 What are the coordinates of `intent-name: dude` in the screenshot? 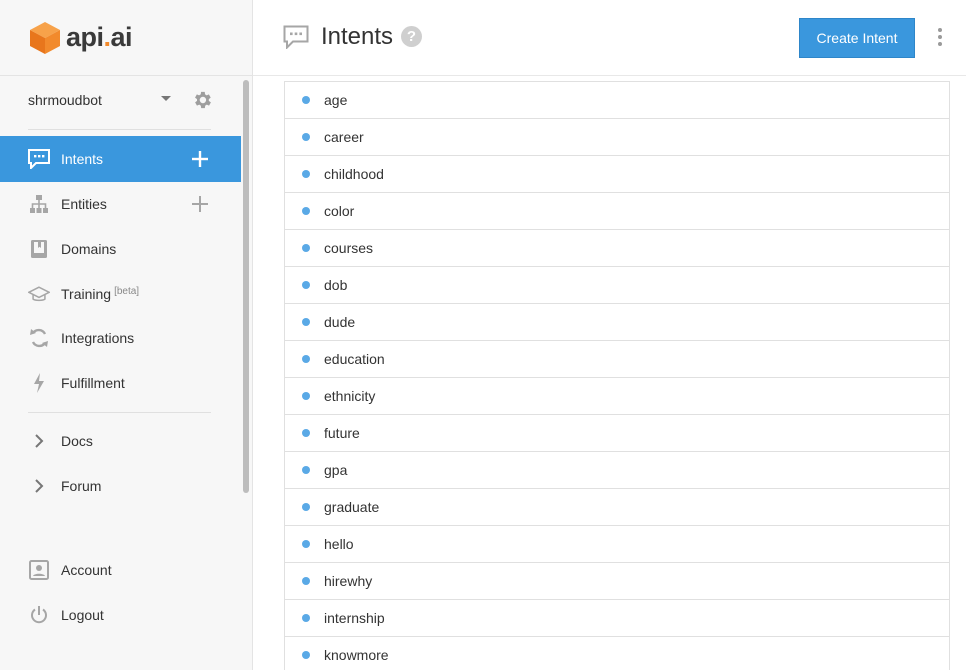 It's located at (340, 322).